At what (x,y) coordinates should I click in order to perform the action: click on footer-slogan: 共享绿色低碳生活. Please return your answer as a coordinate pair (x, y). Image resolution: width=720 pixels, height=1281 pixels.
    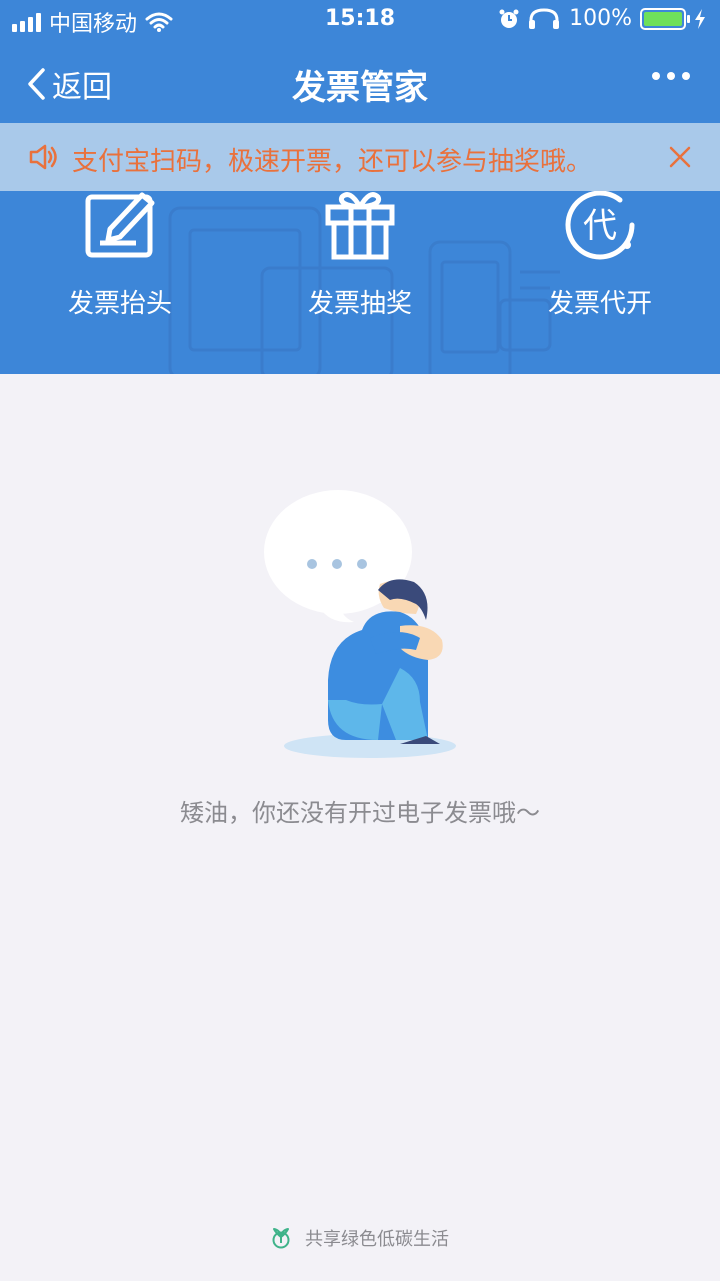
    Looking at the image, I should click on (360, 1238).